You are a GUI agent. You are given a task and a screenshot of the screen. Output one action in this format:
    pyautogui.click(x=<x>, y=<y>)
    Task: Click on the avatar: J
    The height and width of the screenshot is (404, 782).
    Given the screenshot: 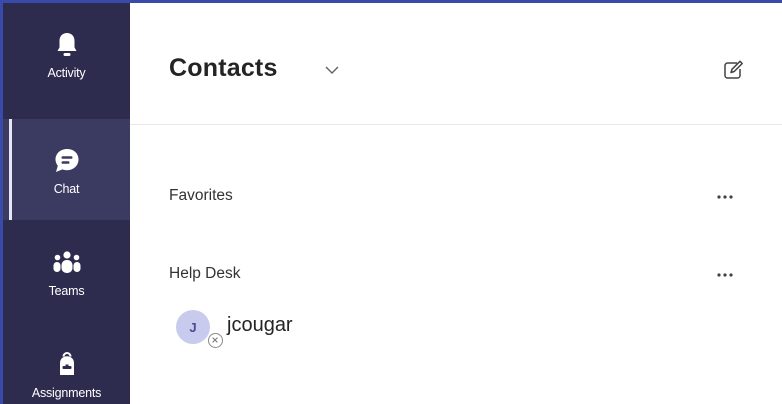 What is the action you would take?
    pyautogui.click(x=193, y=327)
    